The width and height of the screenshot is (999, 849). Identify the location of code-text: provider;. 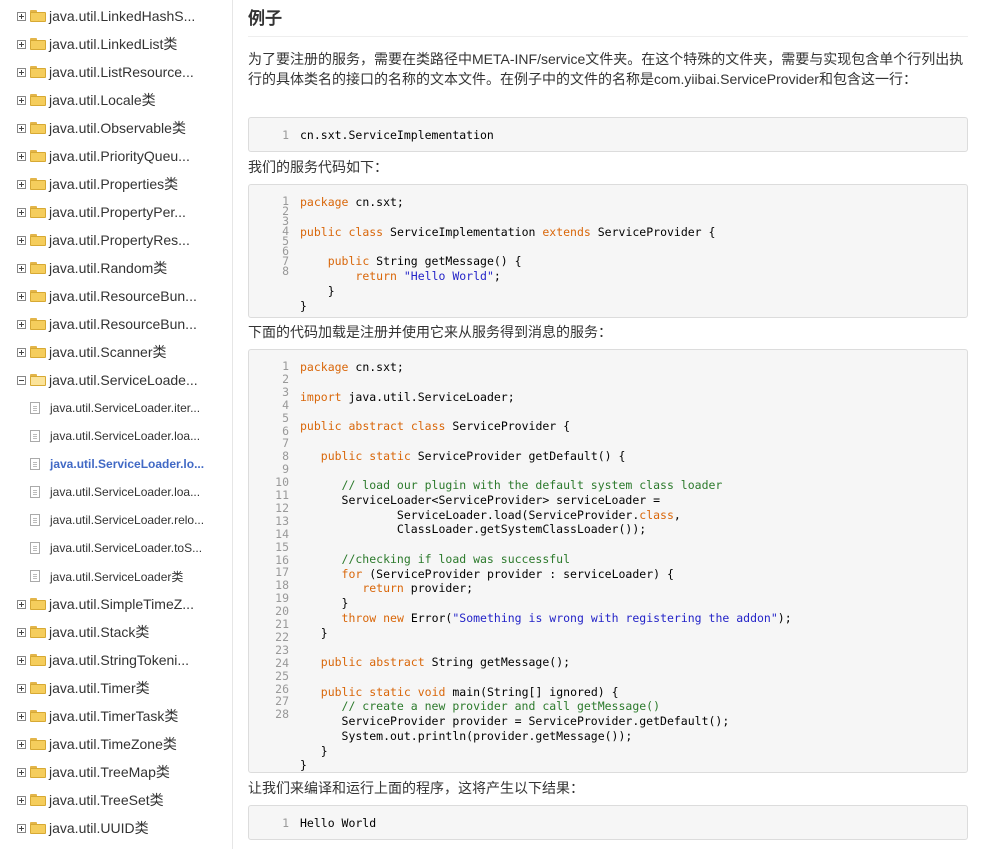
(438, 588).